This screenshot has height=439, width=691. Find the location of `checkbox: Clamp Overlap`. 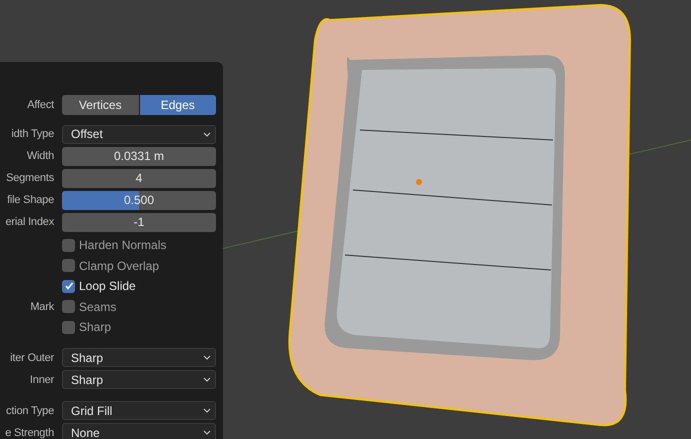

checkbox: Clamp Overlap is located at coordinates (111, 265).